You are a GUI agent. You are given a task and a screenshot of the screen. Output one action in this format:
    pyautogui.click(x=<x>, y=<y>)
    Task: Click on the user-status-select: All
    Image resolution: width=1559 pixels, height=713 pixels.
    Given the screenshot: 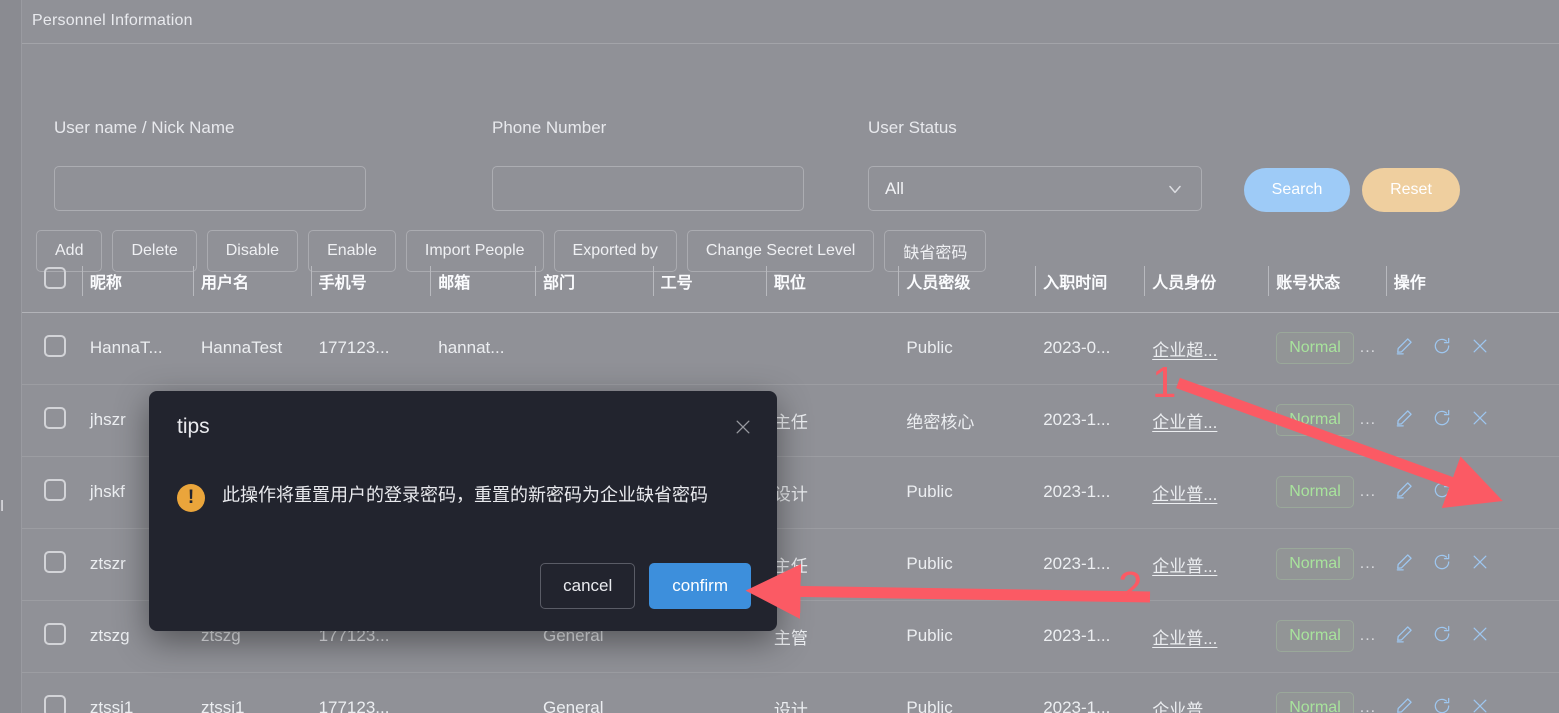 What is the action you would take?
    pyautogui.click(x=1035, y=188)
    